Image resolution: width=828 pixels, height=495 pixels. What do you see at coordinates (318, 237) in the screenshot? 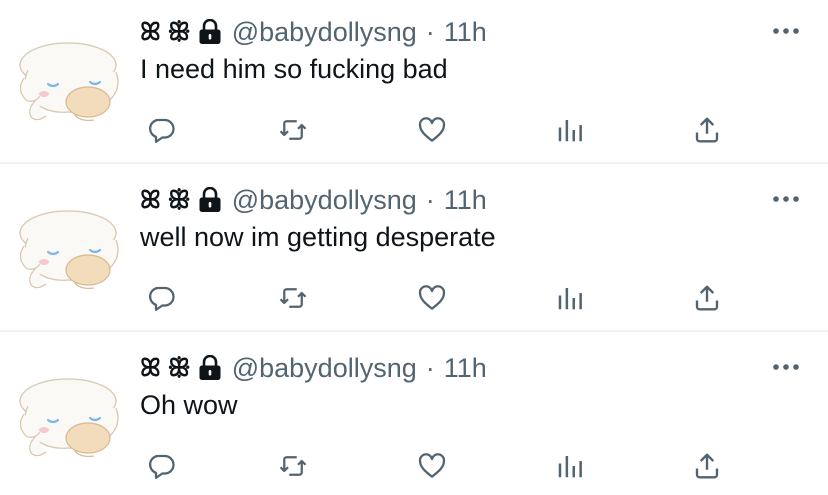
I see `tweet-text: well now im getting desperate` at bounding box center [318, 237].